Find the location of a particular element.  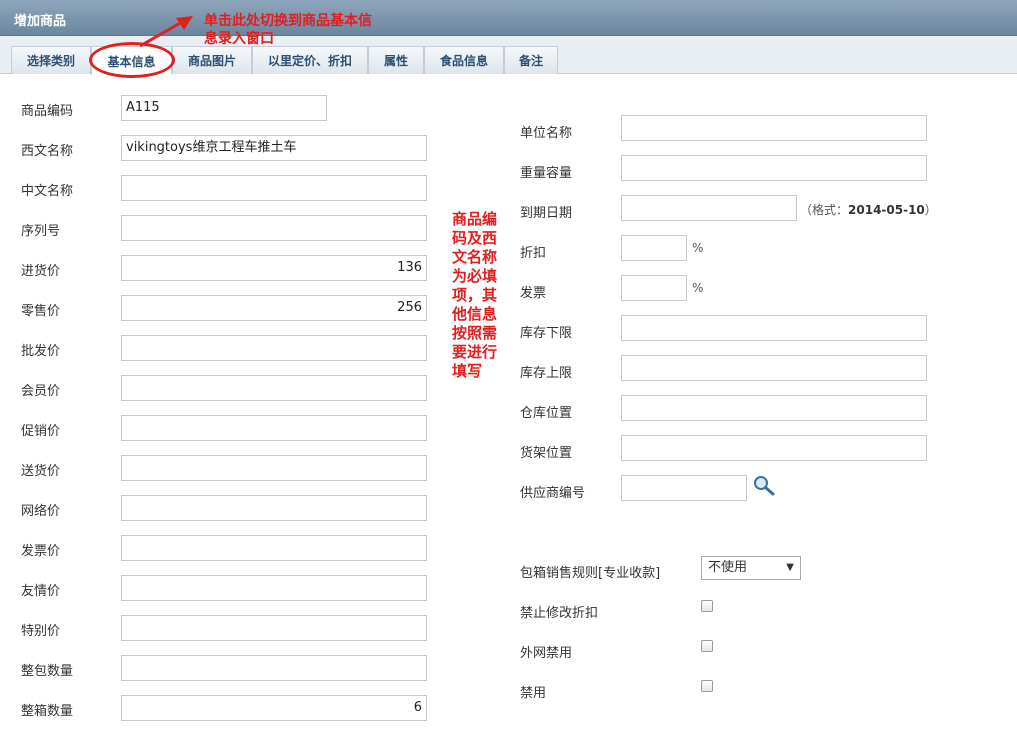

label-special-price: 特别价 is located at coordinates (41, 631).